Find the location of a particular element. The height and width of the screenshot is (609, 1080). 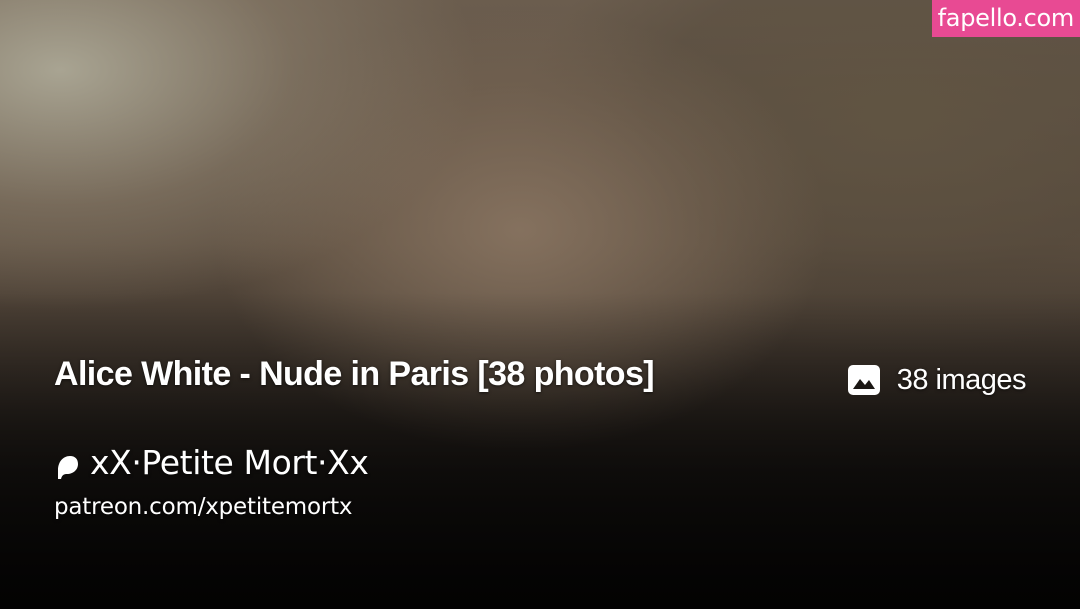

creator-name: xX·Petite Mort·Xx is located at coordinates (211, 462).